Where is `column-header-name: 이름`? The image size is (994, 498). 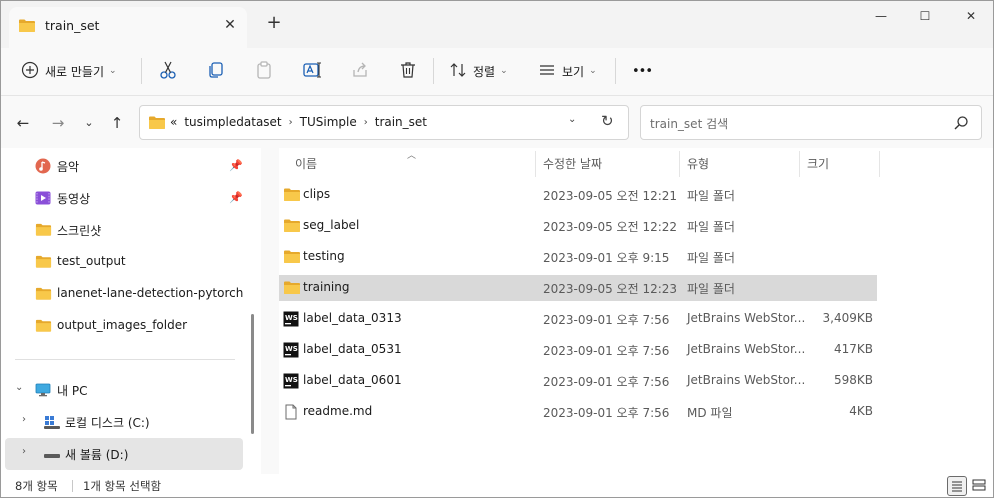
column-header-name: 이름 is located at coordinates (306, 163).